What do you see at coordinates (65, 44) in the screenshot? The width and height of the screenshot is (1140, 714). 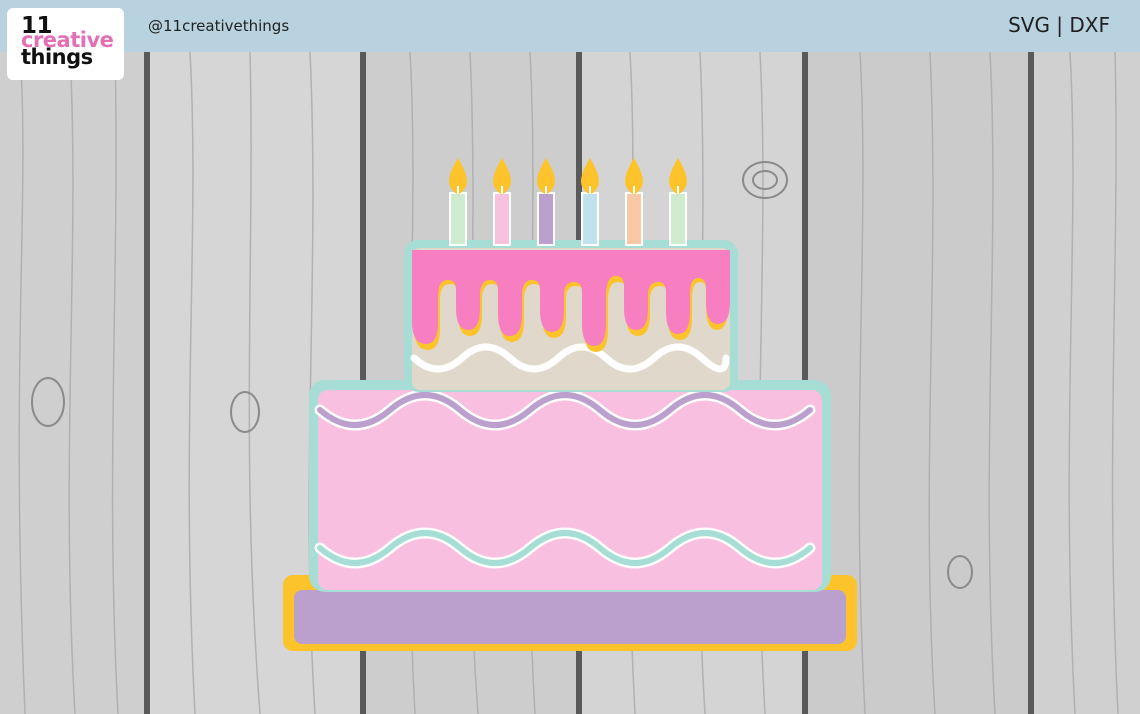 I see `brand-logo: 11 creative things` at bounding box center [65, 44].